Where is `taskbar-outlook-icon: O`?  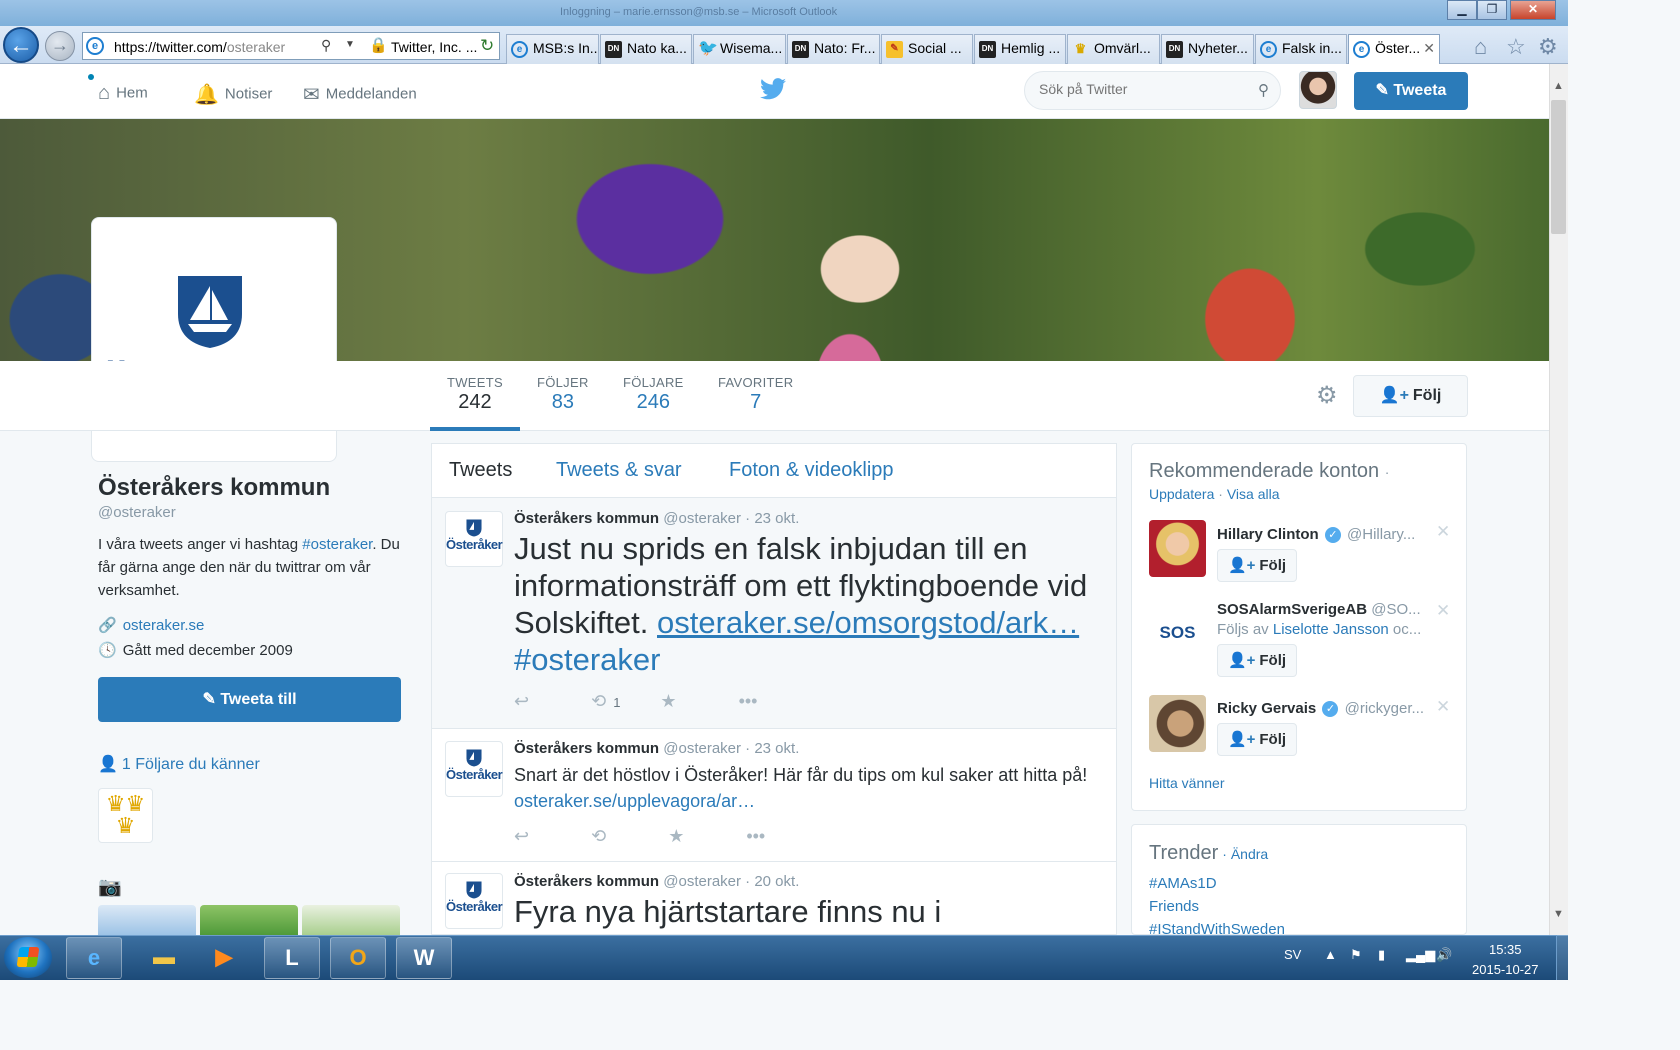
taskbar-outlook-icon: O is located at coordinates (358, 958).